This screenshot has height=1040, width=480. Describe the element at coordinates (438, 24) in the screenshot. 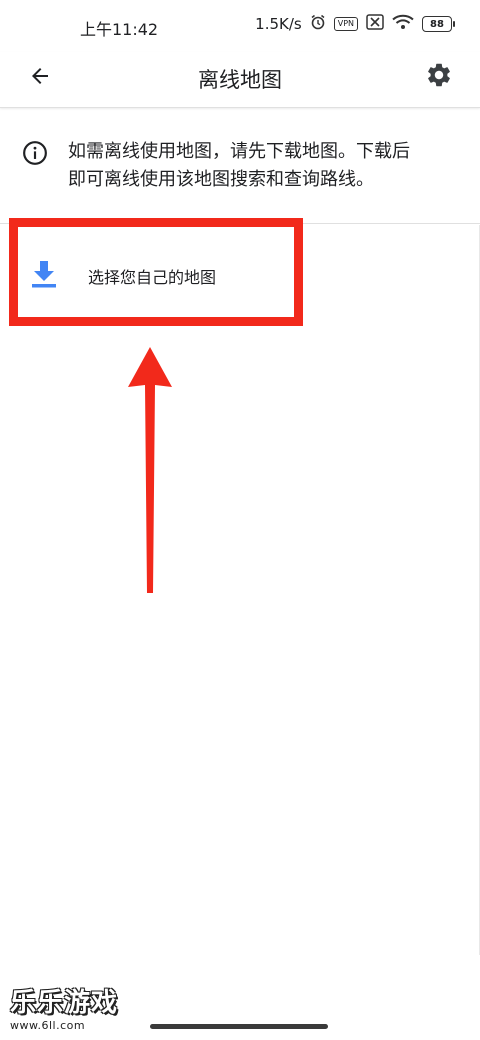

I see `battery-indicator: 88` at that location.